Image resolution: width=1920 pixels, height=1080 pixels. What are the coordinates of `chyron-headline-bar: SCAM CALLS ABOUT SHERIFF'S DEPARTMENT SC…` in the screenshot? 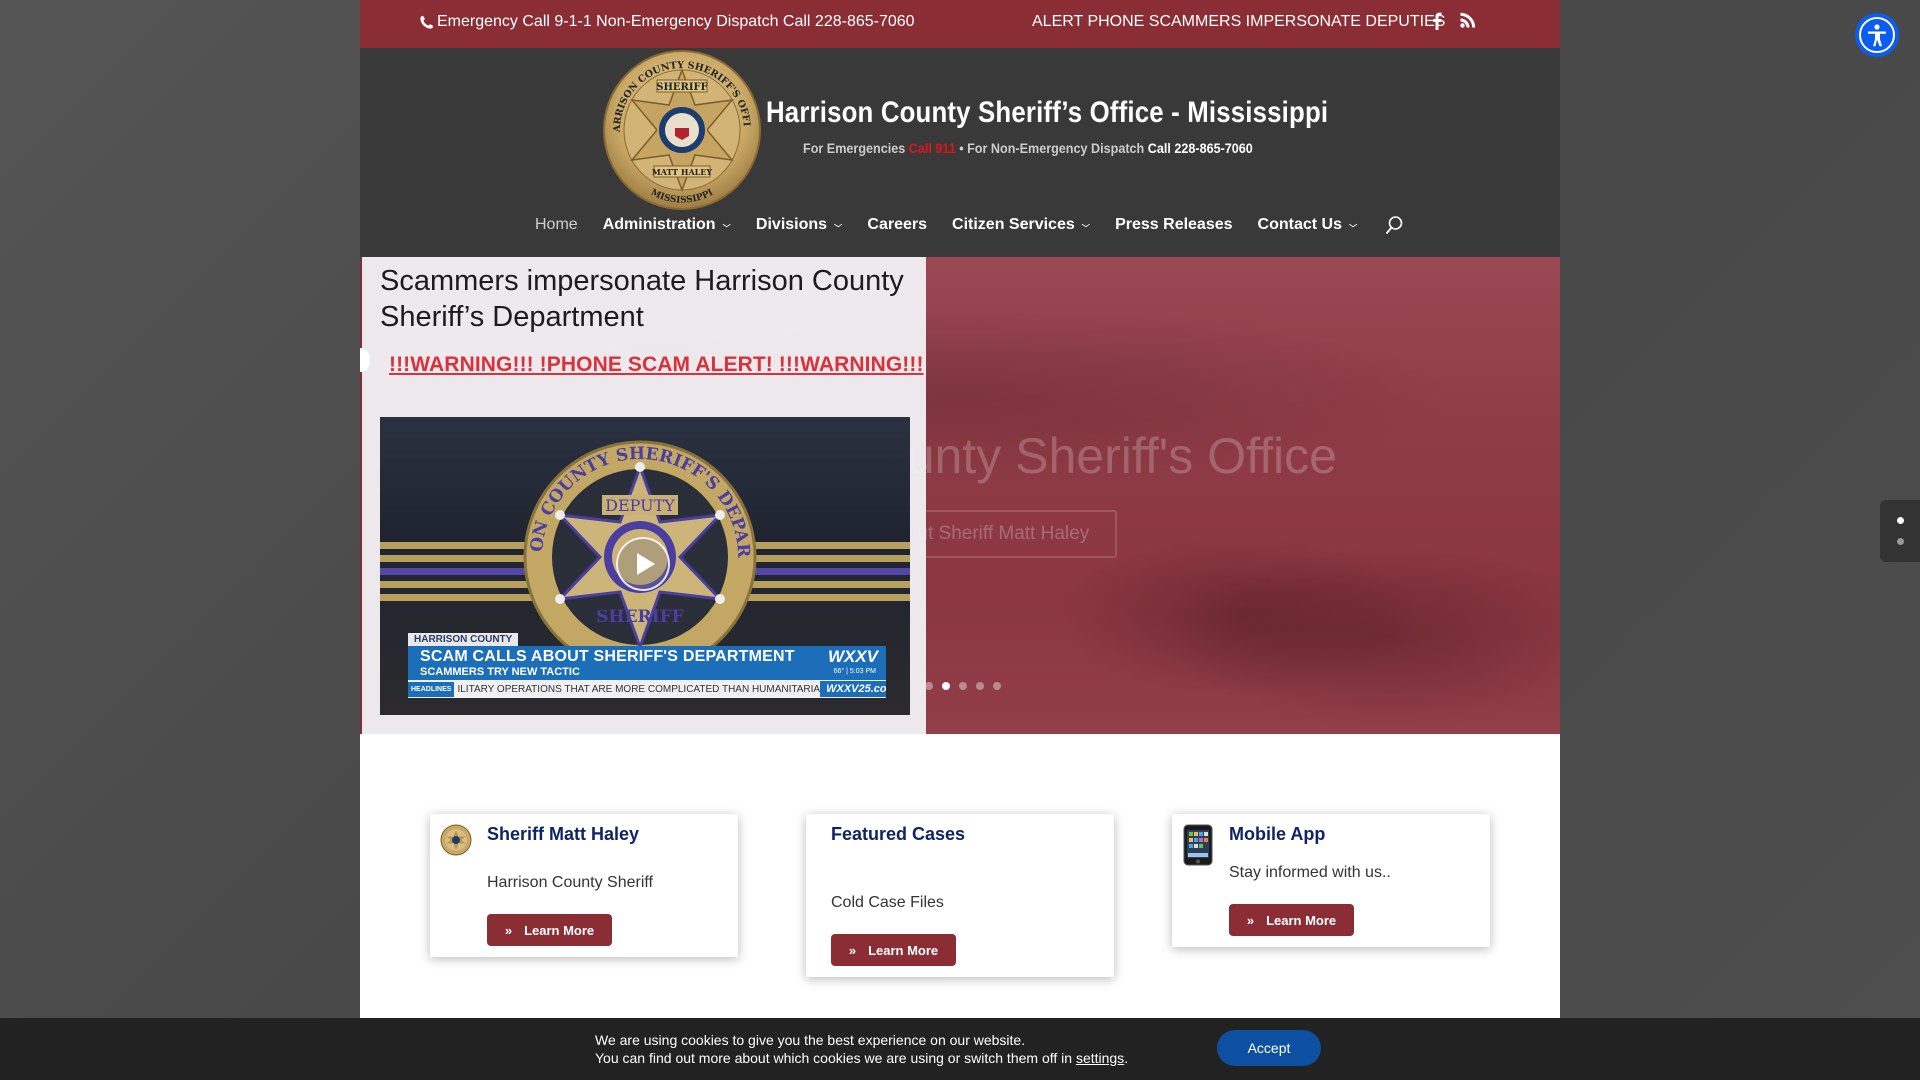 It's located at (647, 663).